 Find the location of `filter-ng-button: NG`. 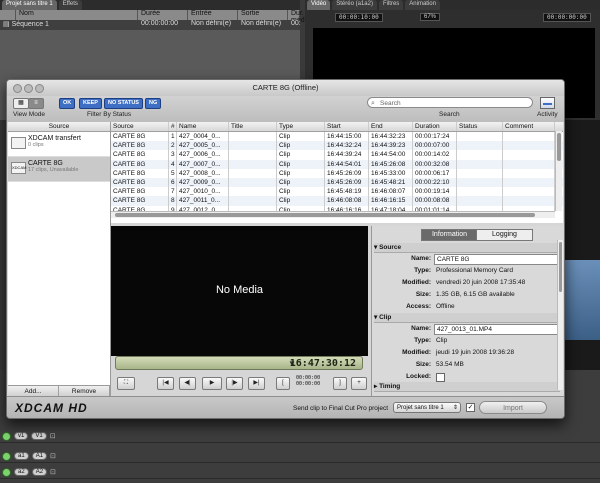

filter-ng-button: NG is located at coordinates (153, 103).